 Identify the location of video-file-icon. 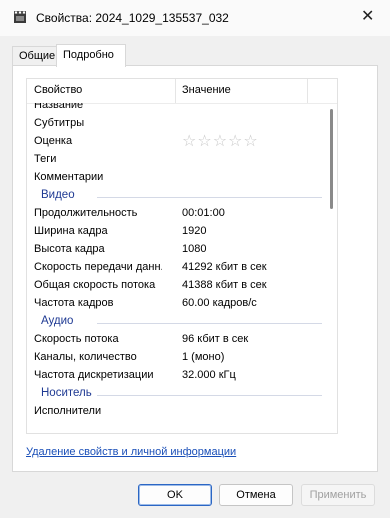
(20, 17).